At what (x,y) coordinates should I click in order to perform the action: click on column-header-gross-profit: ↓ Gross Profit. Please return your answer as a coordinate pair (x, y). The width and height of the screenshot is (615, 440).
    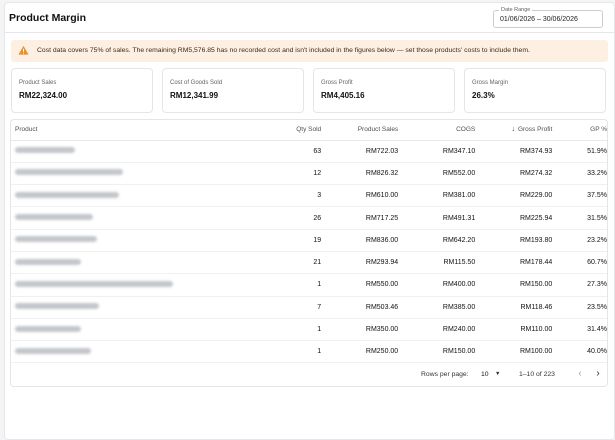
    Looking at the image, I should click on (514, 130).